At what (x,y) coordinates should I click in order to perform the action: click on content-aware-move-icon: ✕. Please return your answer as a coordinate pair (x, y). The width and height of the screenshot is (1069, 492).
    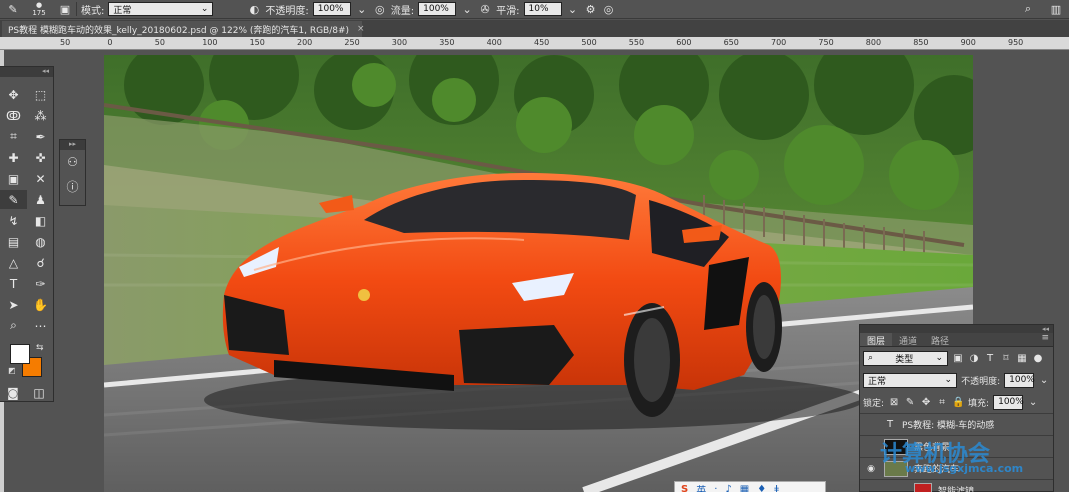
    Looking at the image, I should click on (40, 178).